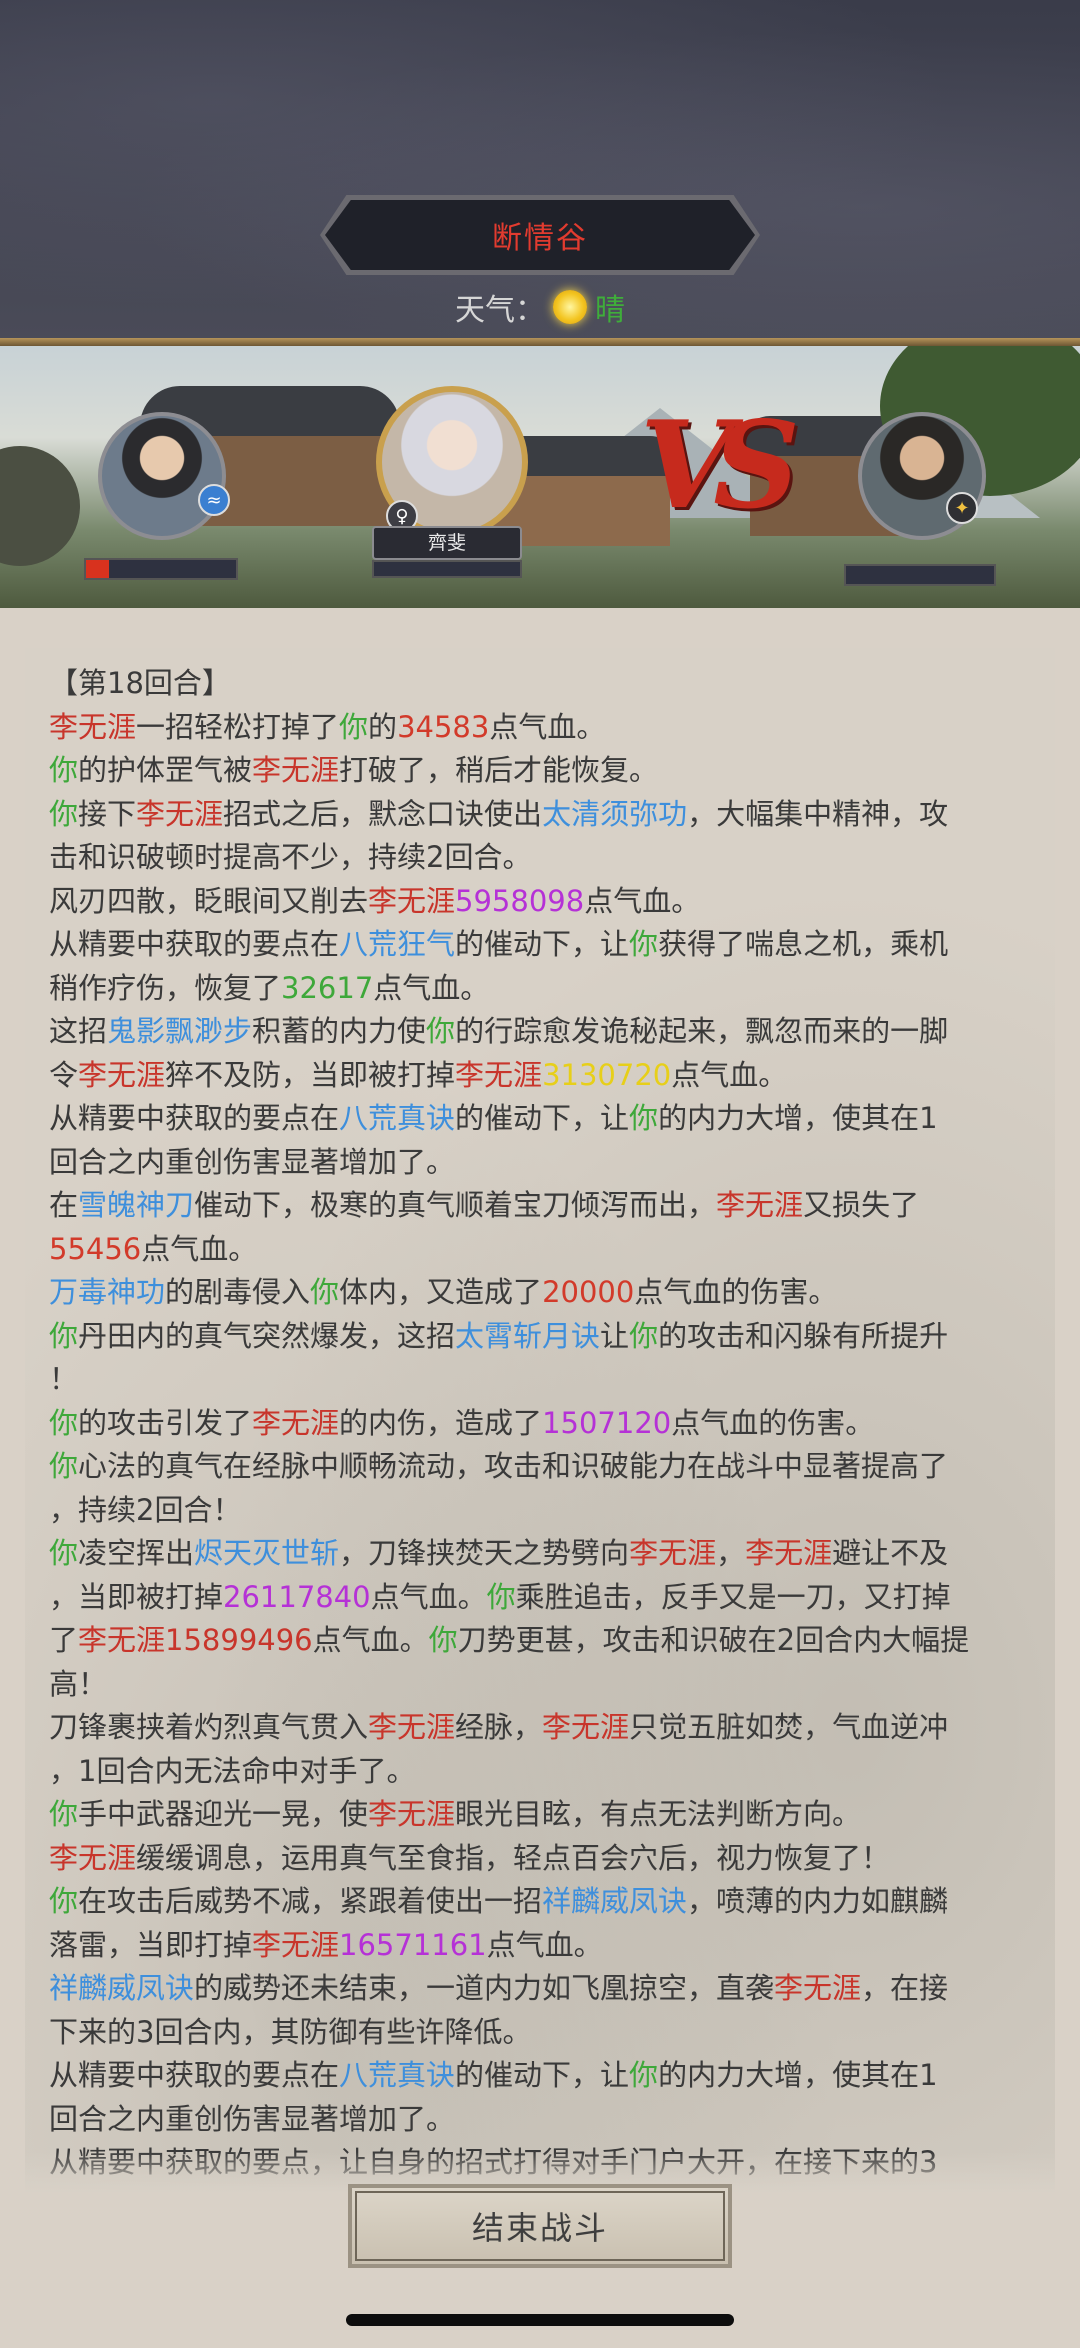  I want to click on log-segment-default: 缓缓调息，运用真气至食指，轻点百会穴后，视力恢复了！, so click(513, 1857).